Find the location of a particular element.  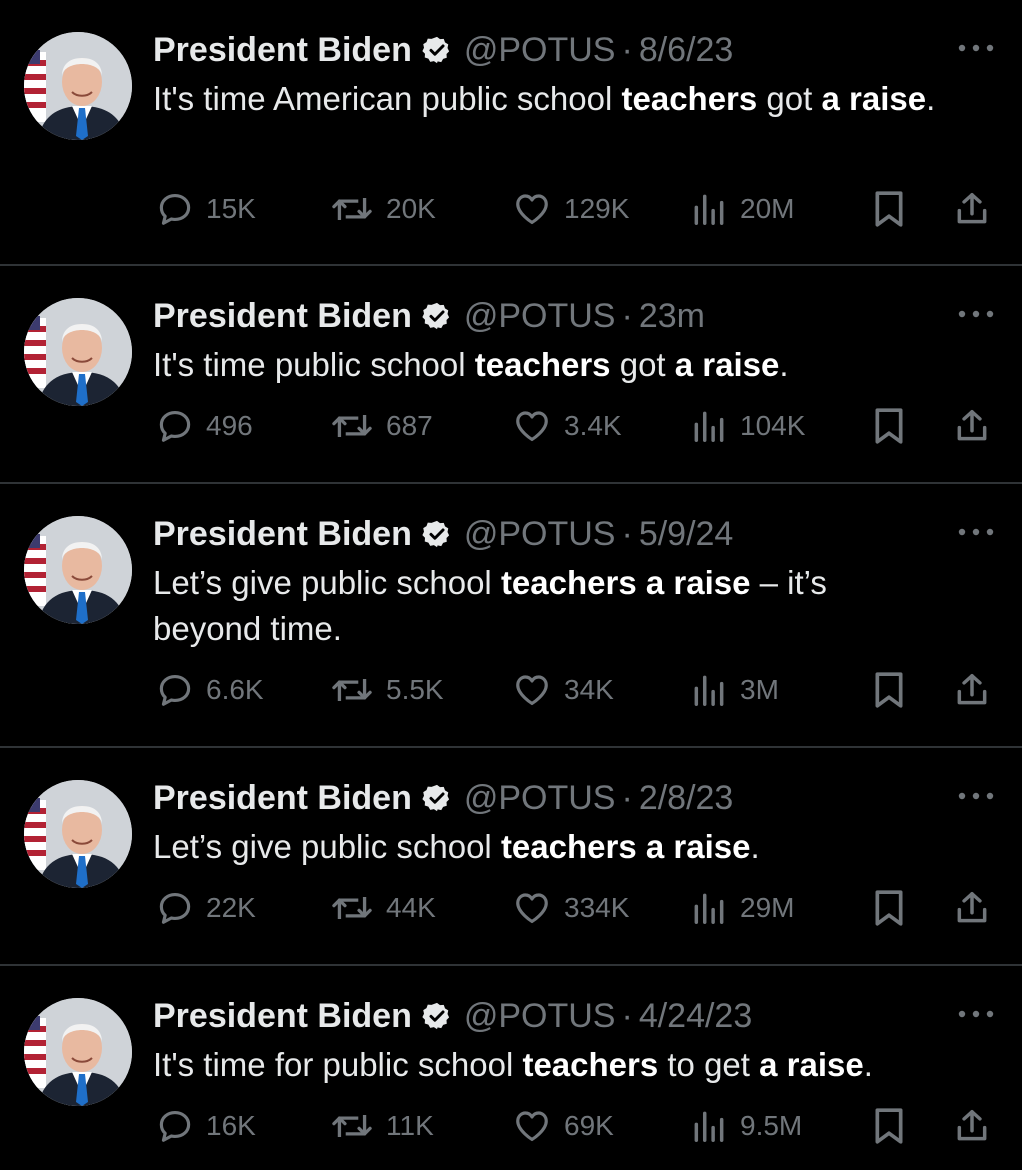

repost-count: 44K is located at coordinates (411, 907).